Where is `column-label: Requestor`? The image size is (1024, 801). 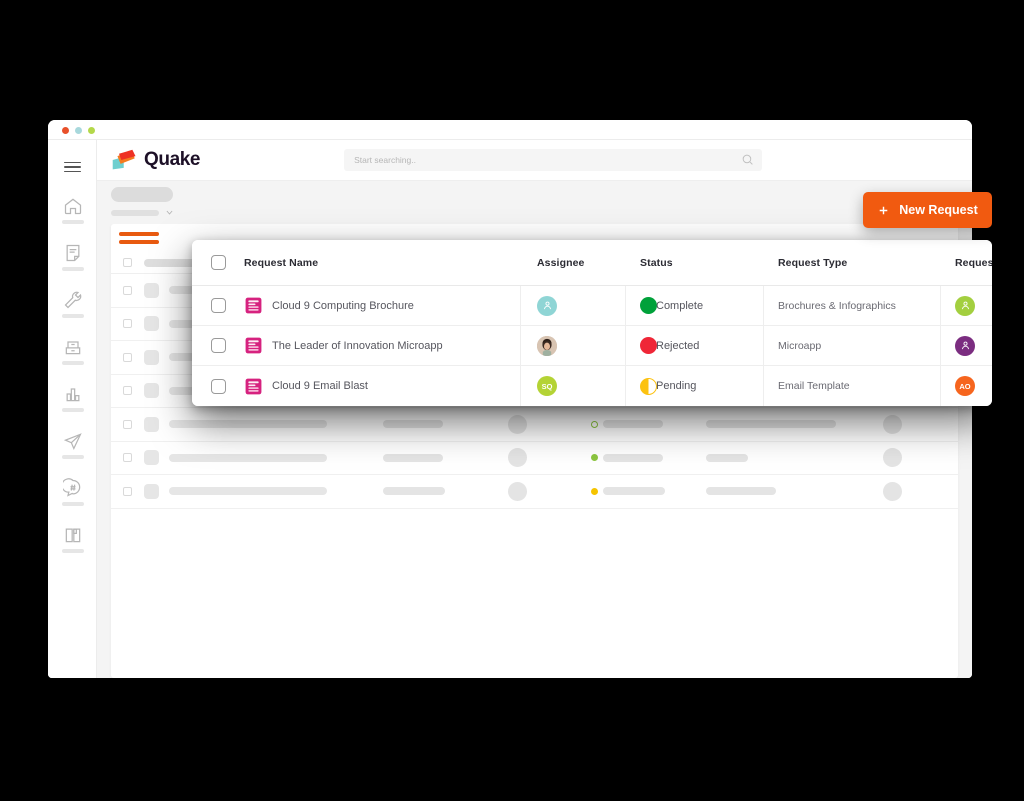
column-label: Requestor is located at coordinates (973, 262).